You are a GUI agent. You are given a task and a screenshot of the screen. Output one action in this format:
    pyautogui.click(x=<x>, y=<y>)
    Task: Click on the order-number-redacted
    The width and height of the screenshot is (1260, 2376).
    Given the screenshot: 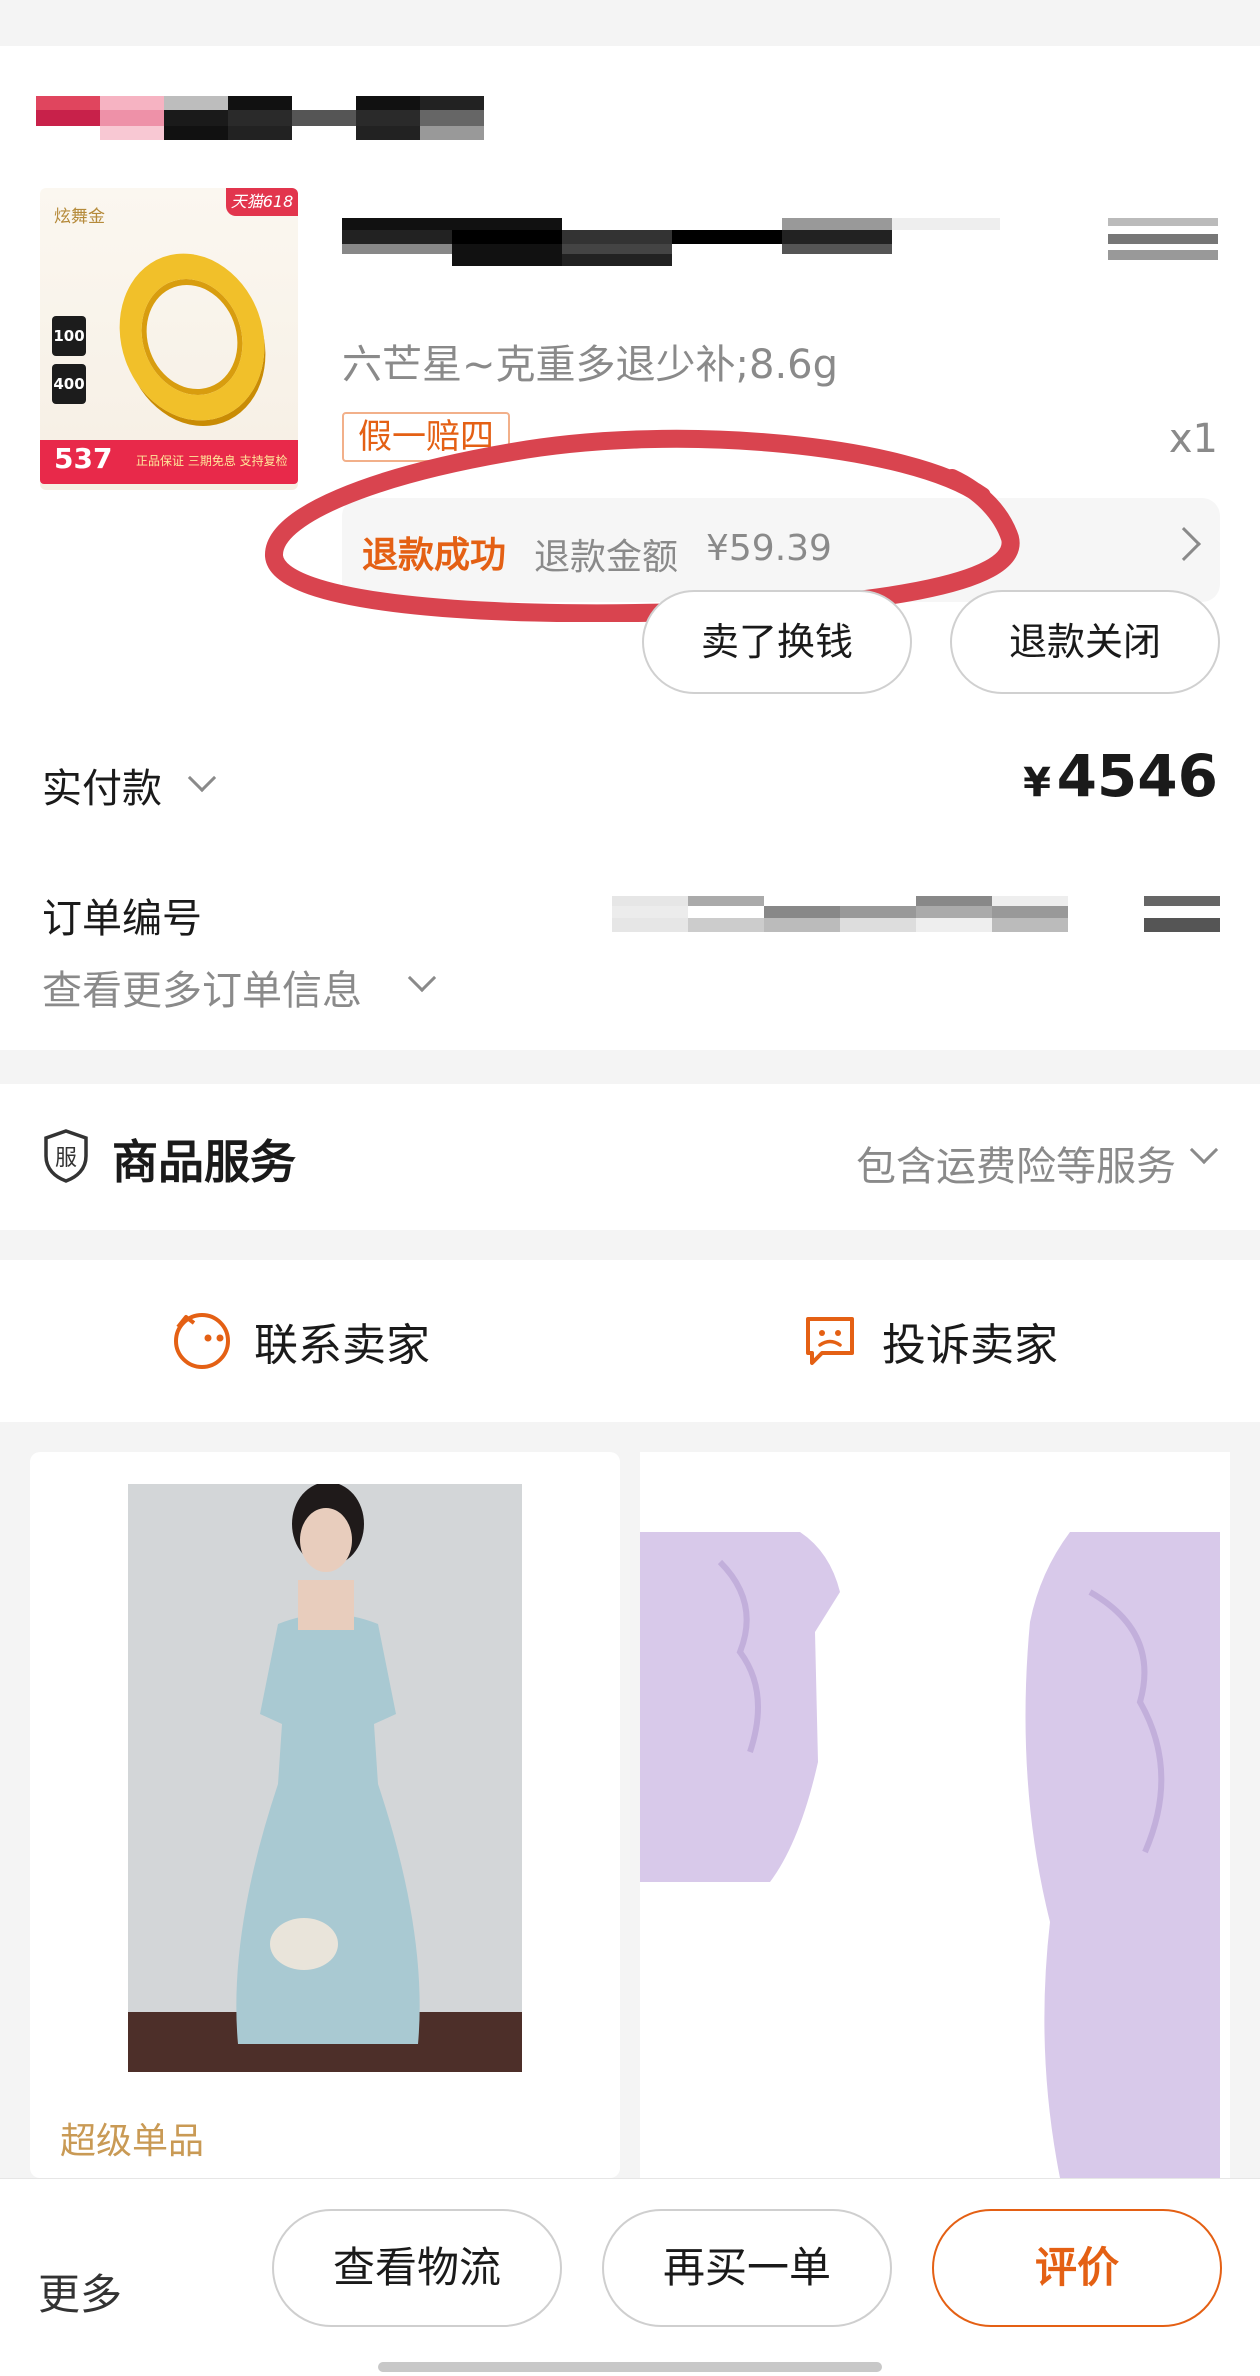 What is the action you would take?
    pyautogui.click(x=916, y=914)
    